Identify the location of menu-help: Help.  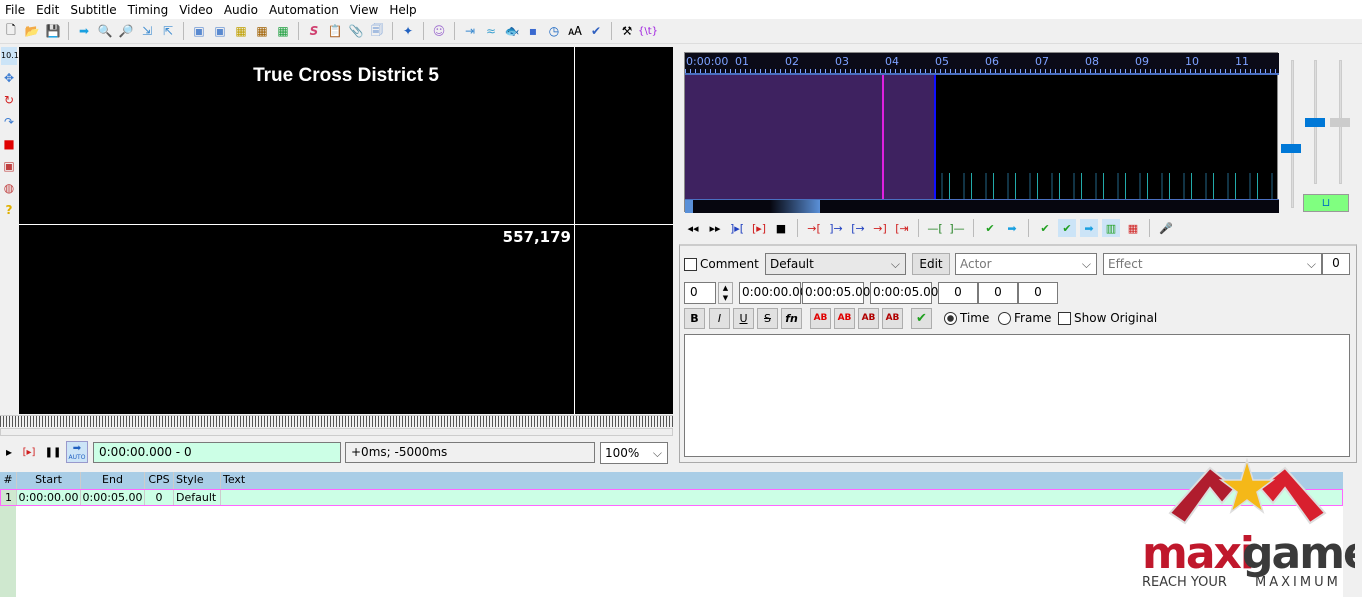
(403, 10).